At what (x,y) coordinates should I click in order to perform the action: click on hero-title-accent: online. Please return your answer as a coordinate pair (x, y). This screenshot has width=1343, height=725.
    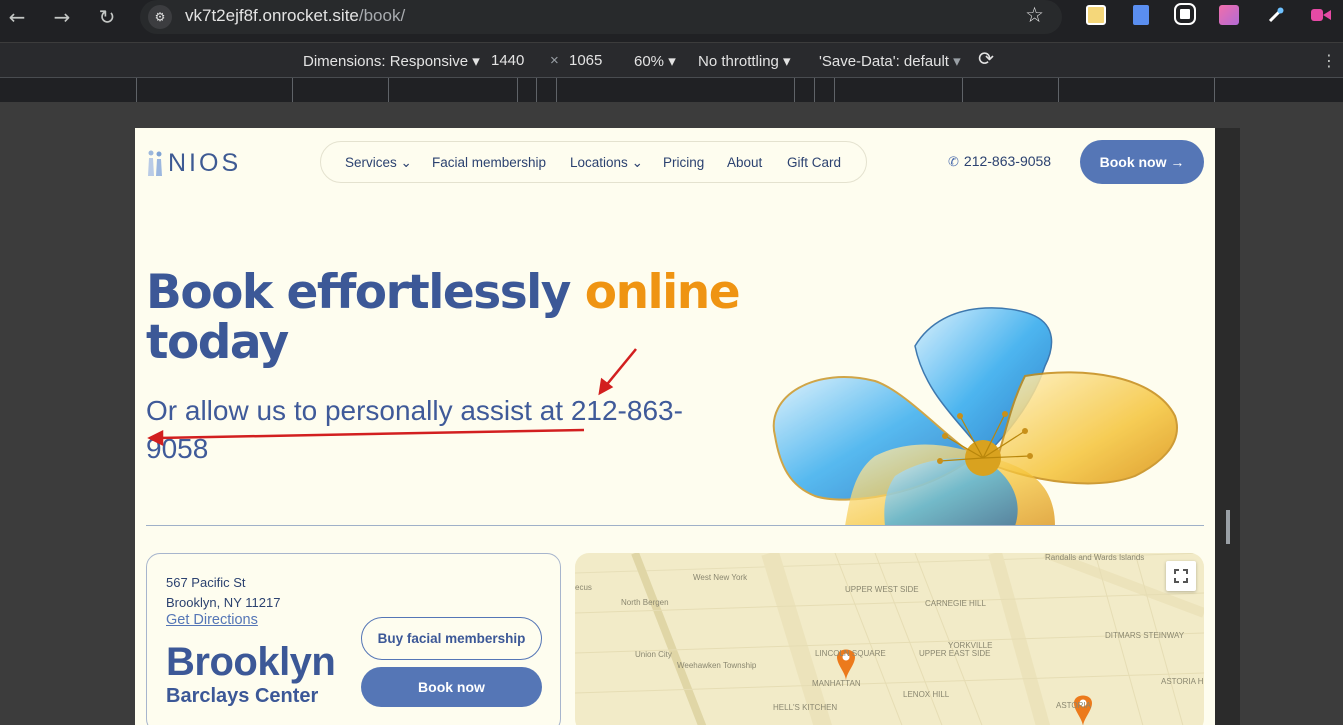
    Looking at the image, I should click on (662, 292).